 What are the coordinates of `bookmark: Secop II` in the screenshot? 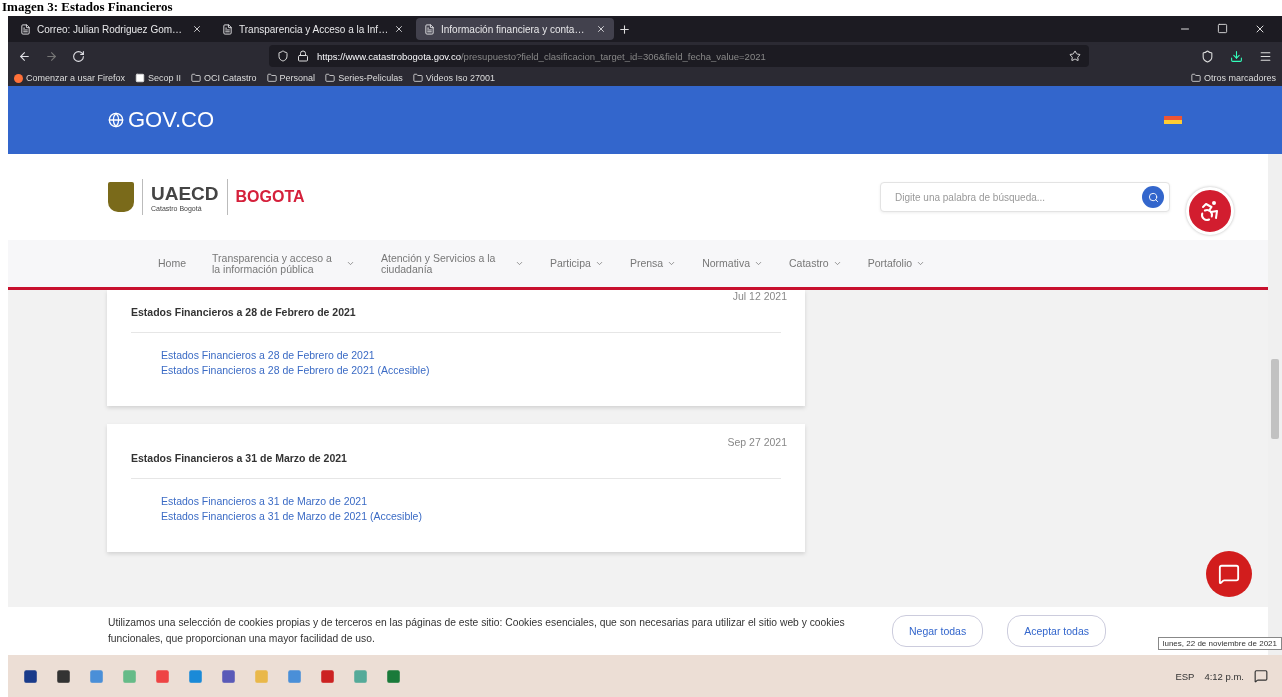 It's located at (158, 78).